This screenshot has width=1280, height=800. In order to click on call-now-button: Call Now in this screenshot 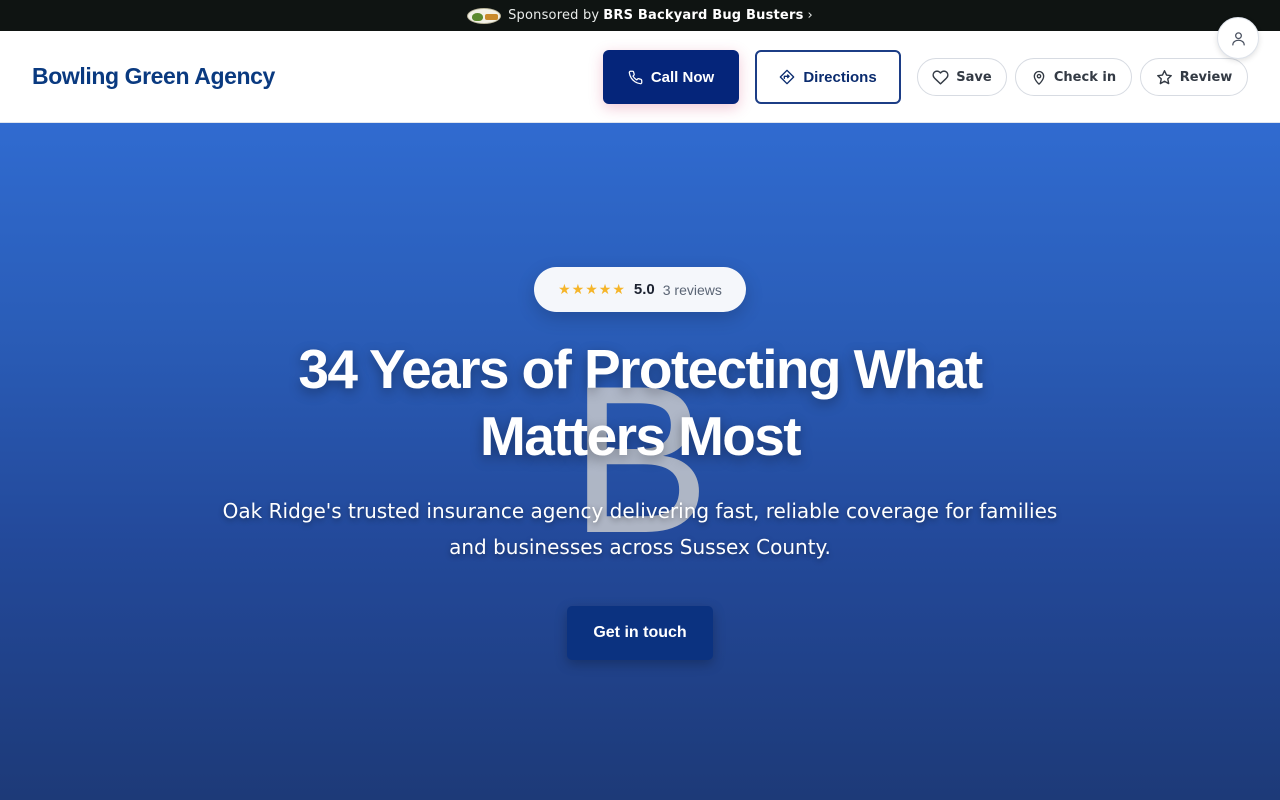, I will do `click(671, 77)`.